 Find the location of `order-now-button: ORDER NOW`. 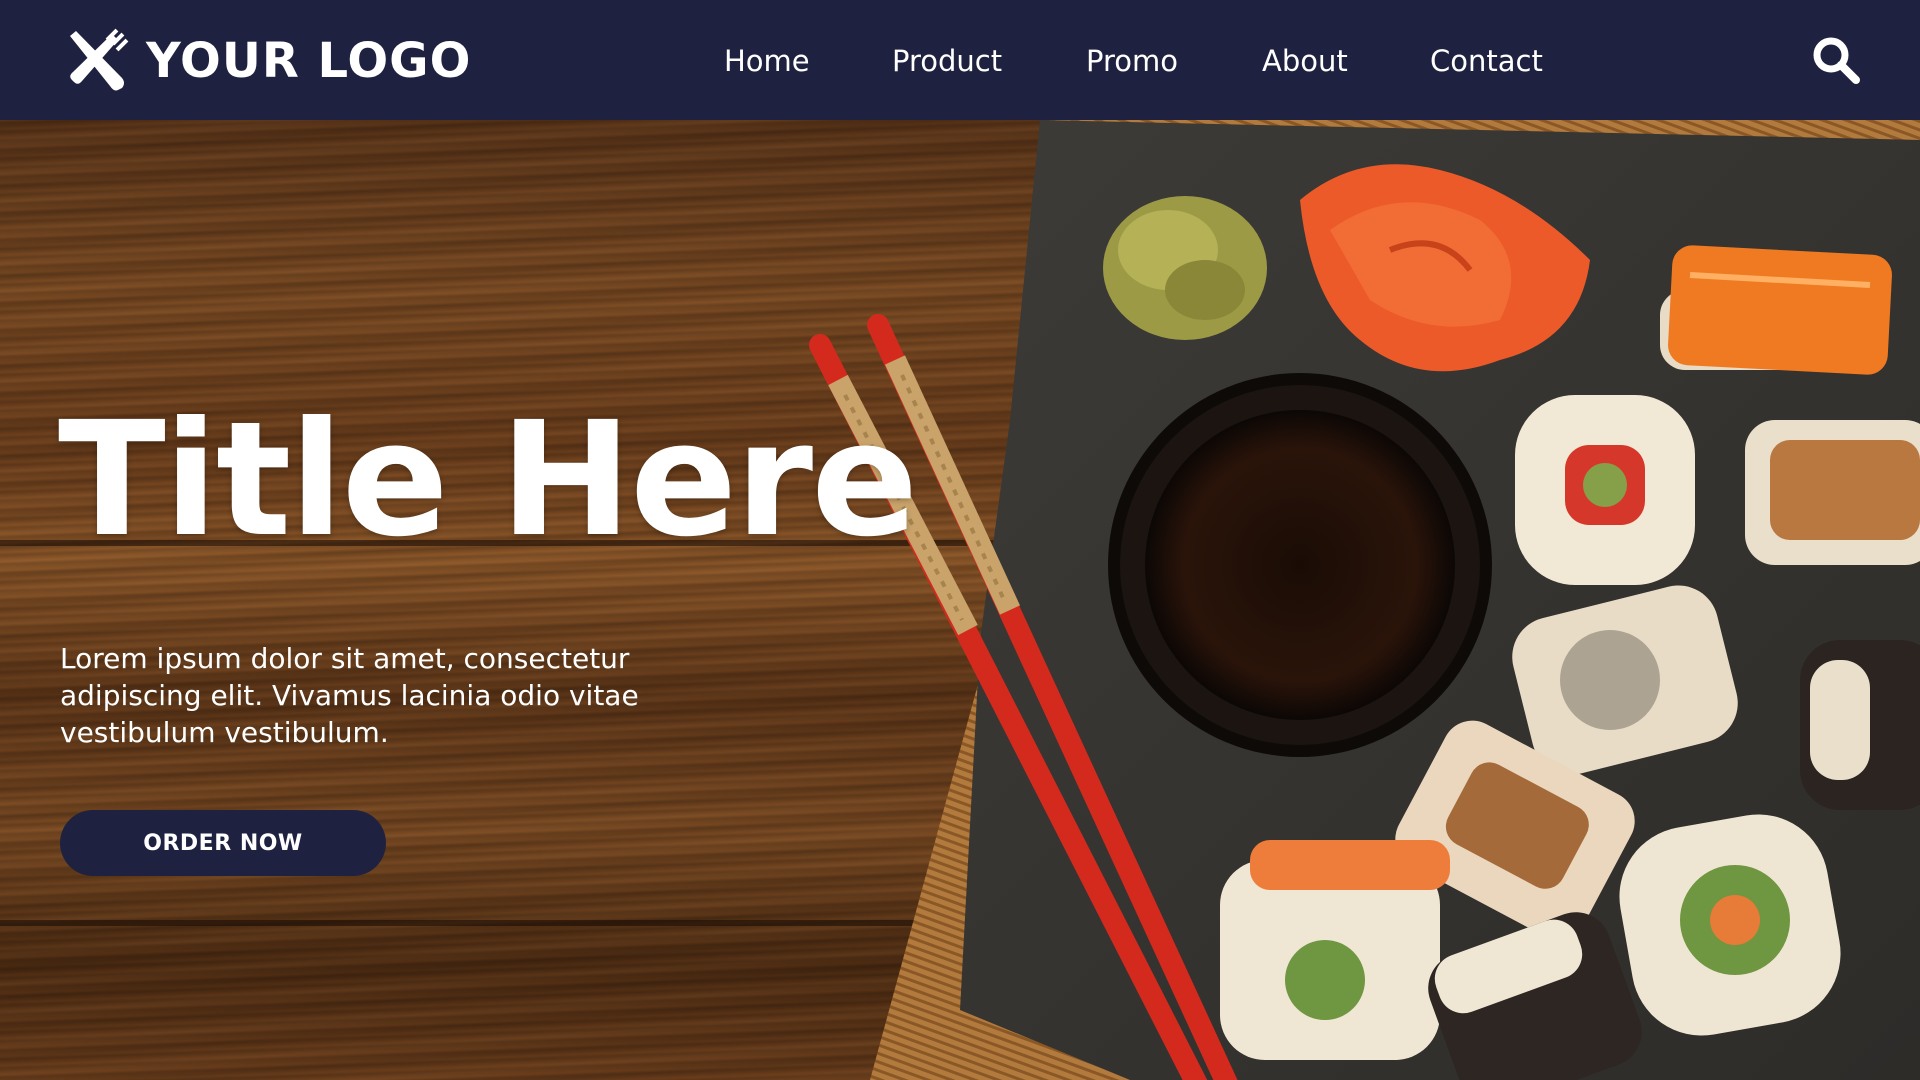

order-now-button: ORDER NOW is located at coordinates (223, 843).